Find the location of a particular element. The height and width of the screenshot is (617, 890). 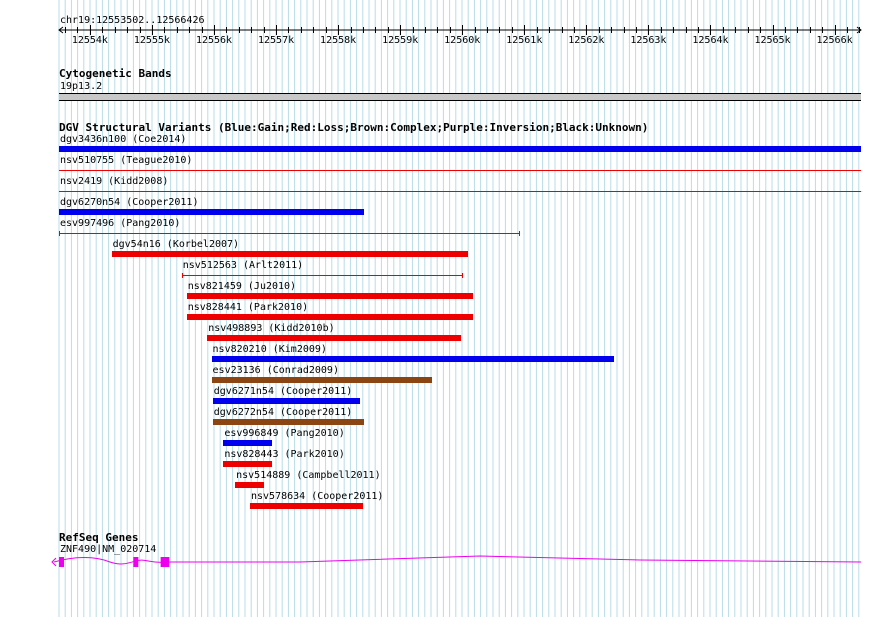

dgv-feature-label: nsv510755 (Teague2010) is located at coordinates (126, 160).